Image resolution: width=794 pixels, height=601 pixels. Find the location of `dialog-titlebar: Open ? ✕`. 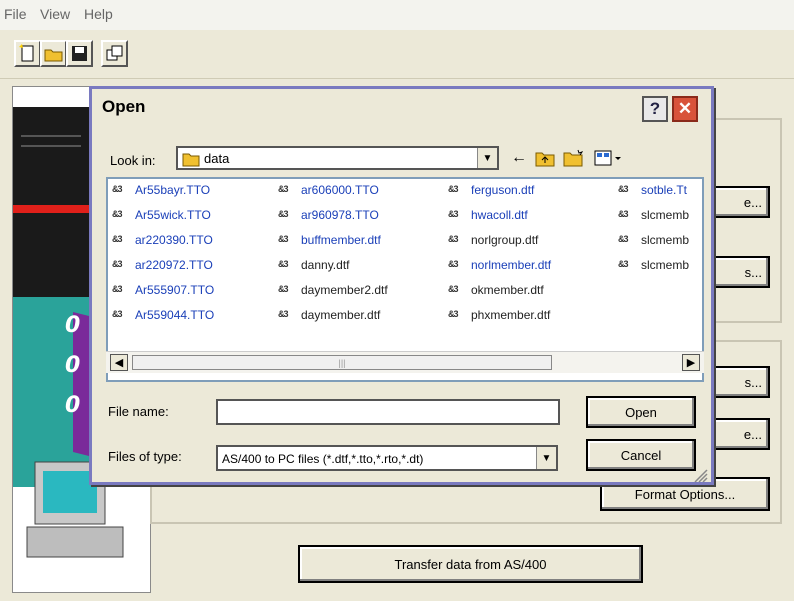

dialog-titlebar: Open ? ✕ is located at coordinates (401, 107).